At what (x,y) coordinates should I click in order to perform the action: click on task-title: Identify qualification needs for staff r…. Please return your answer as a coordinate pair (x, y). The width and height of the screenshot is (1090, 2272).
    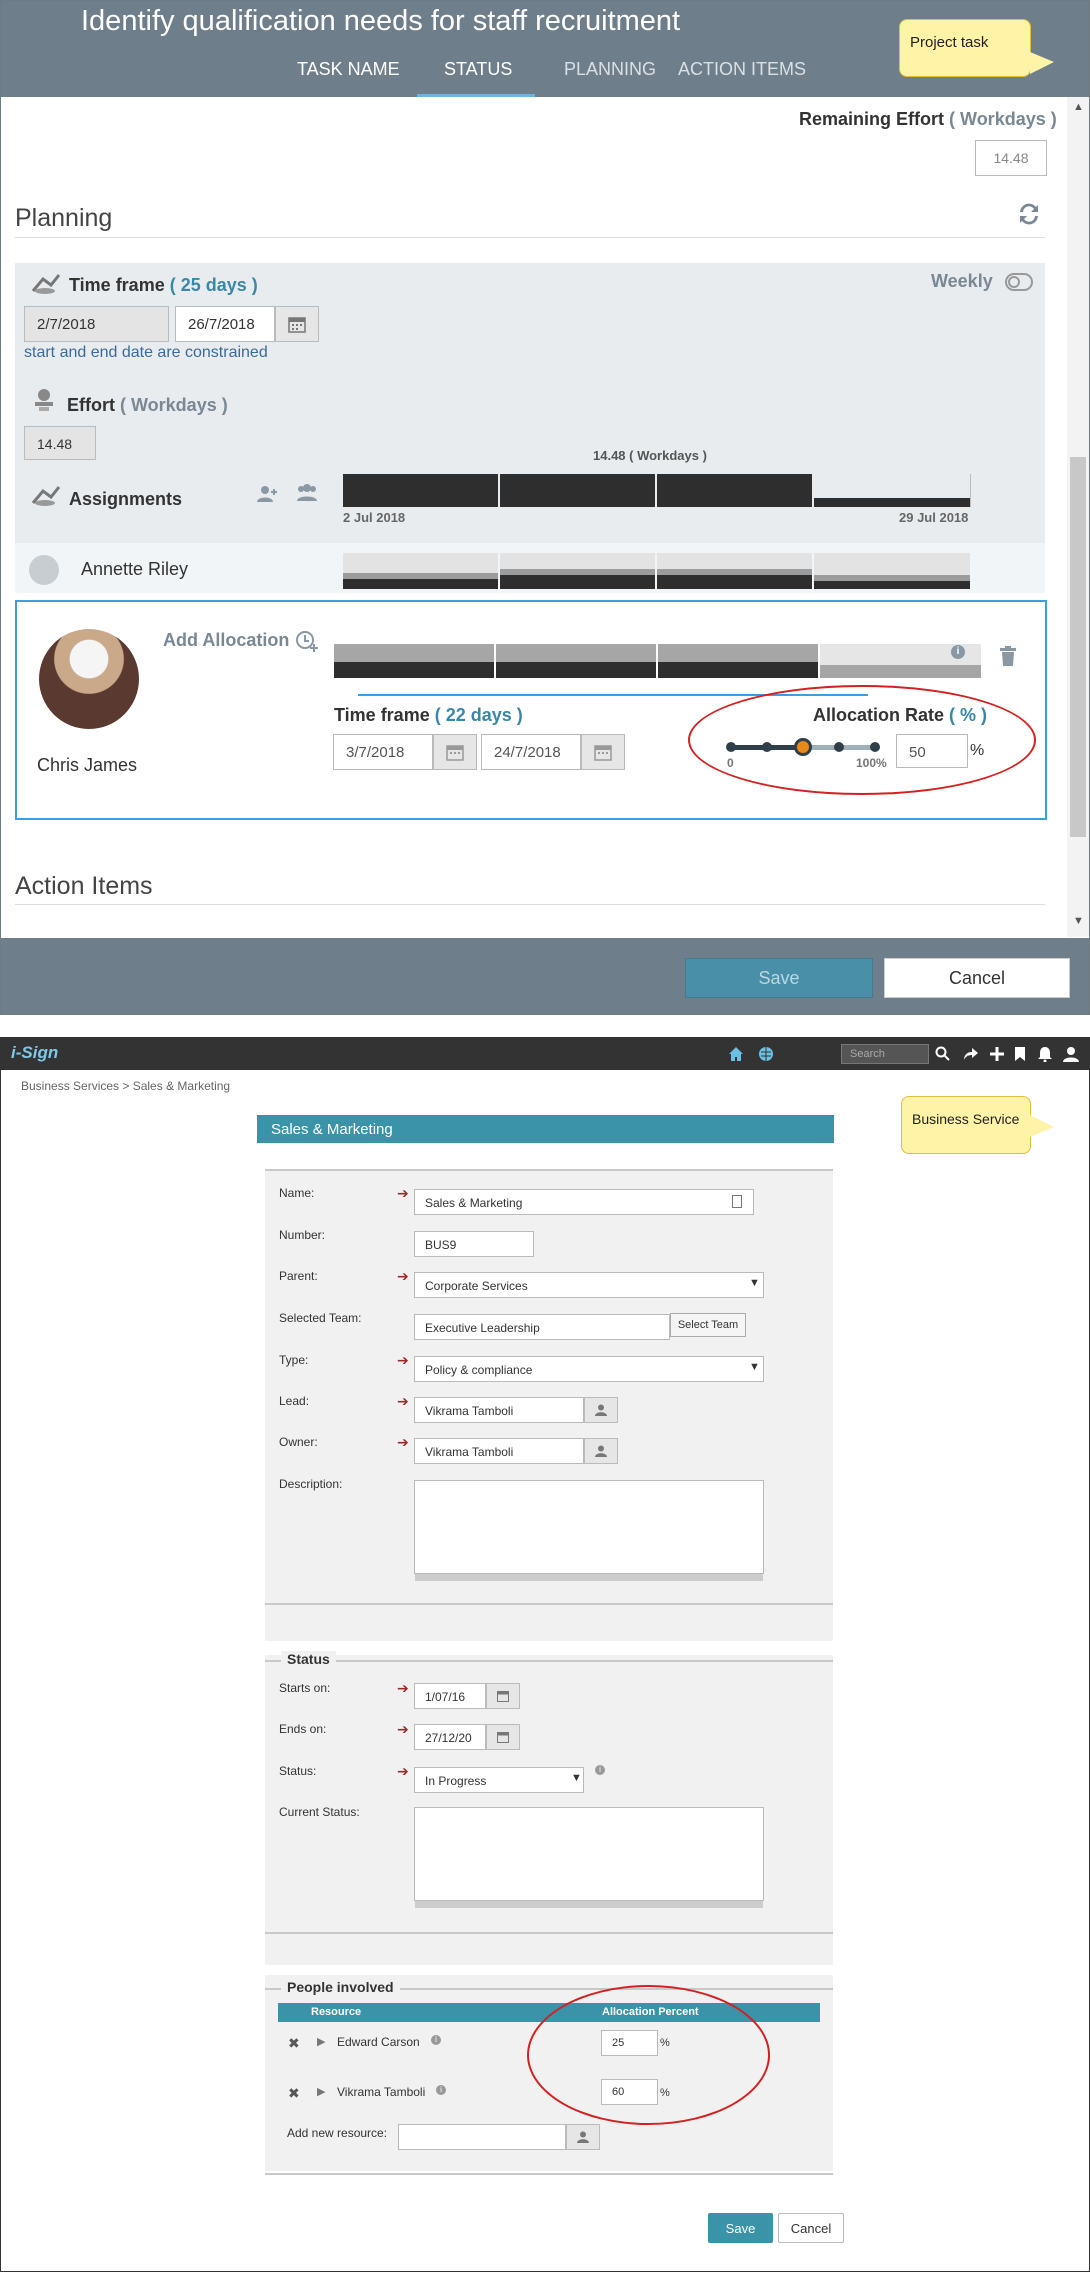
    Looking at the image, I should click on (381, 21).